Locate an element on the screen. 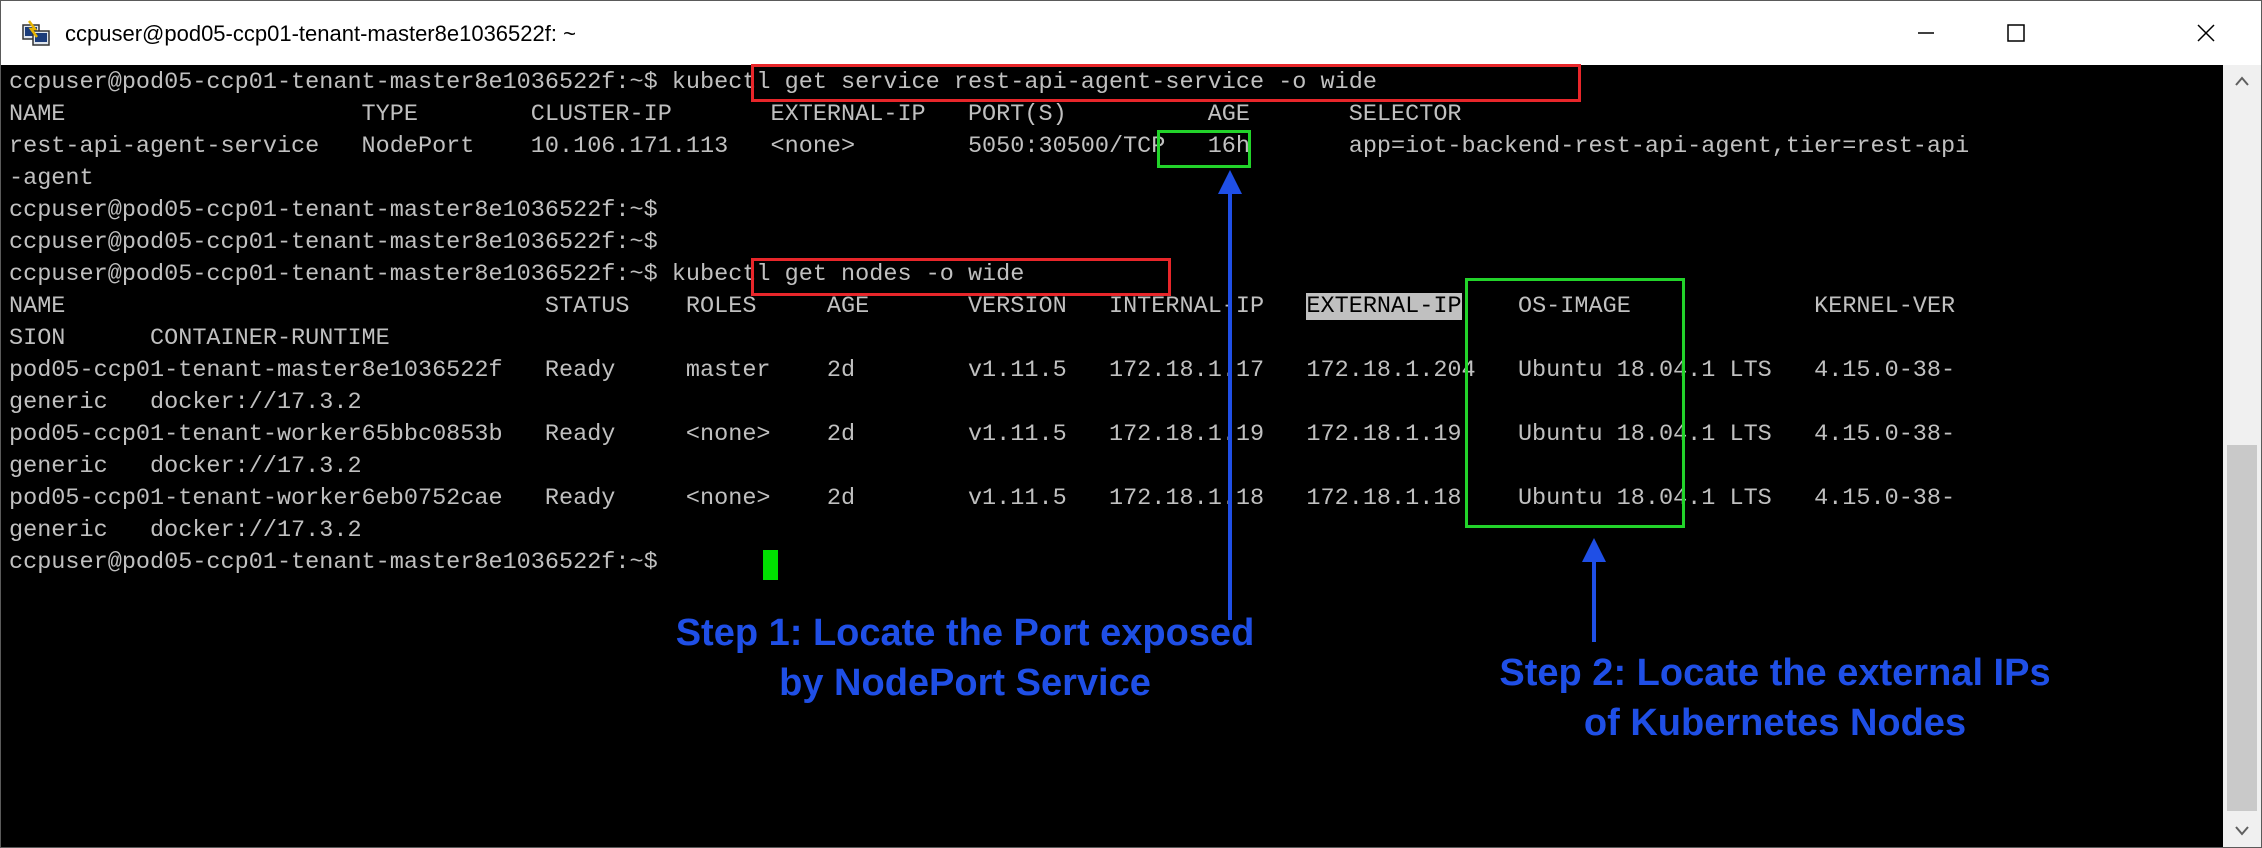  vertical-scrollbar is located at coordinates (2242, 456).